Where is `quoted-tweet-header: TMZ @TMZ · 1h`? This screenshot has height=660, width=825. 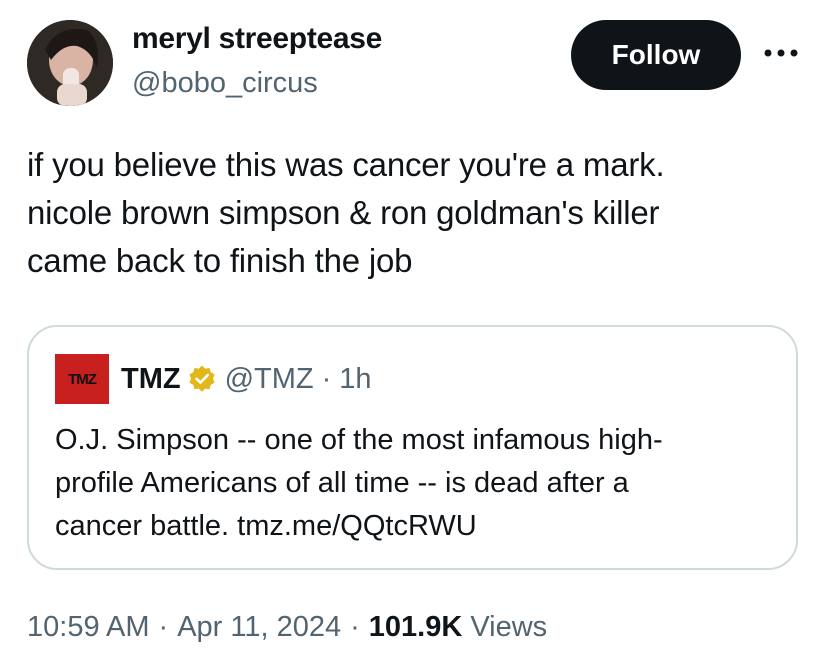 quoted-tweet-header: TMZ @TMZ · 1h is located at coordinates (246, 379).